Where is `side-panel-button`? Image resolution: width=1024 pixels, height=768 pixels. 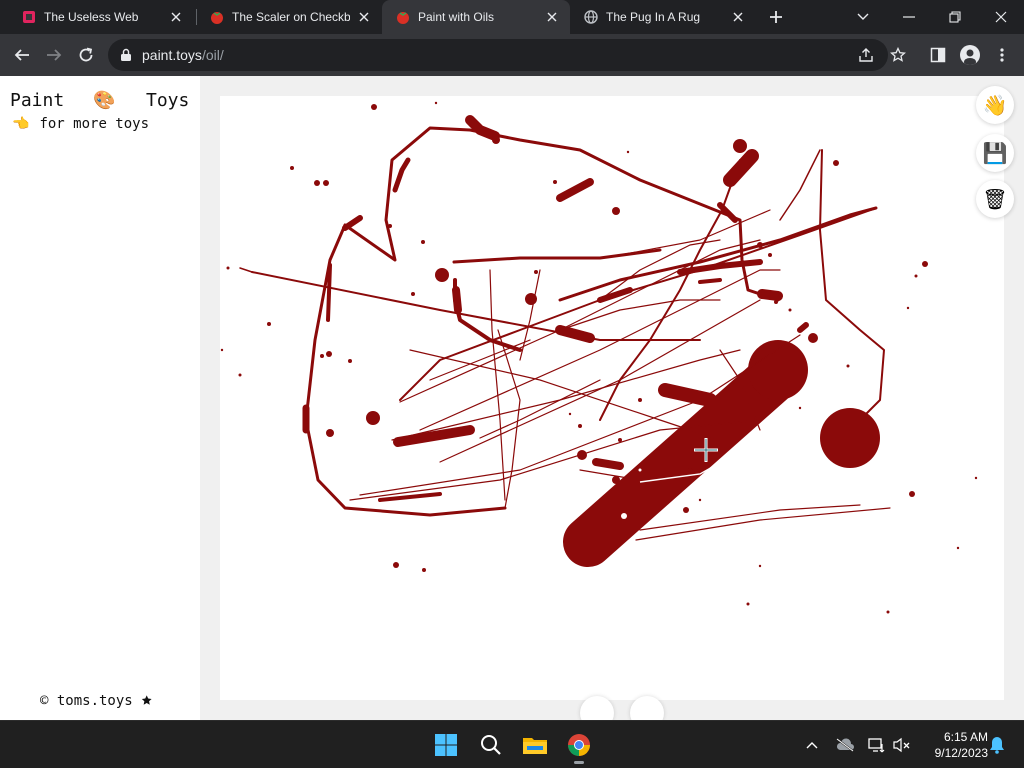
side-panel-button is located at coordinates (938, 55).